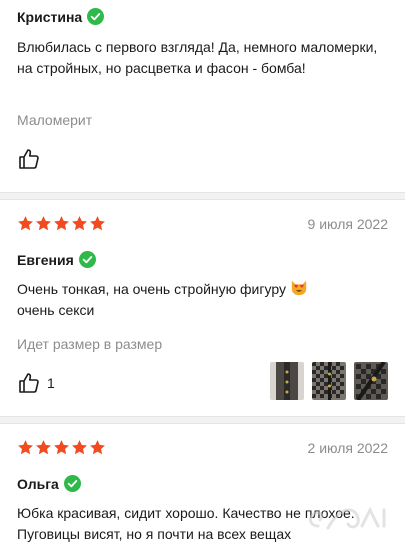 The height and width of the screenshot is (545, 405). Describe the element at coordinates (151, 289) in the screenshot. I see `review-text-line: Очень тонкая, на очень стройную фигуру` at that location.